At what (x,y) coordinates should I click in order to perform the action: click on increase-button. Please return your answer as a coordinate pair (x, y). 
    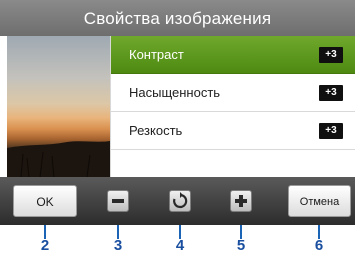
    Looking at the image, I should click on (241, 201).